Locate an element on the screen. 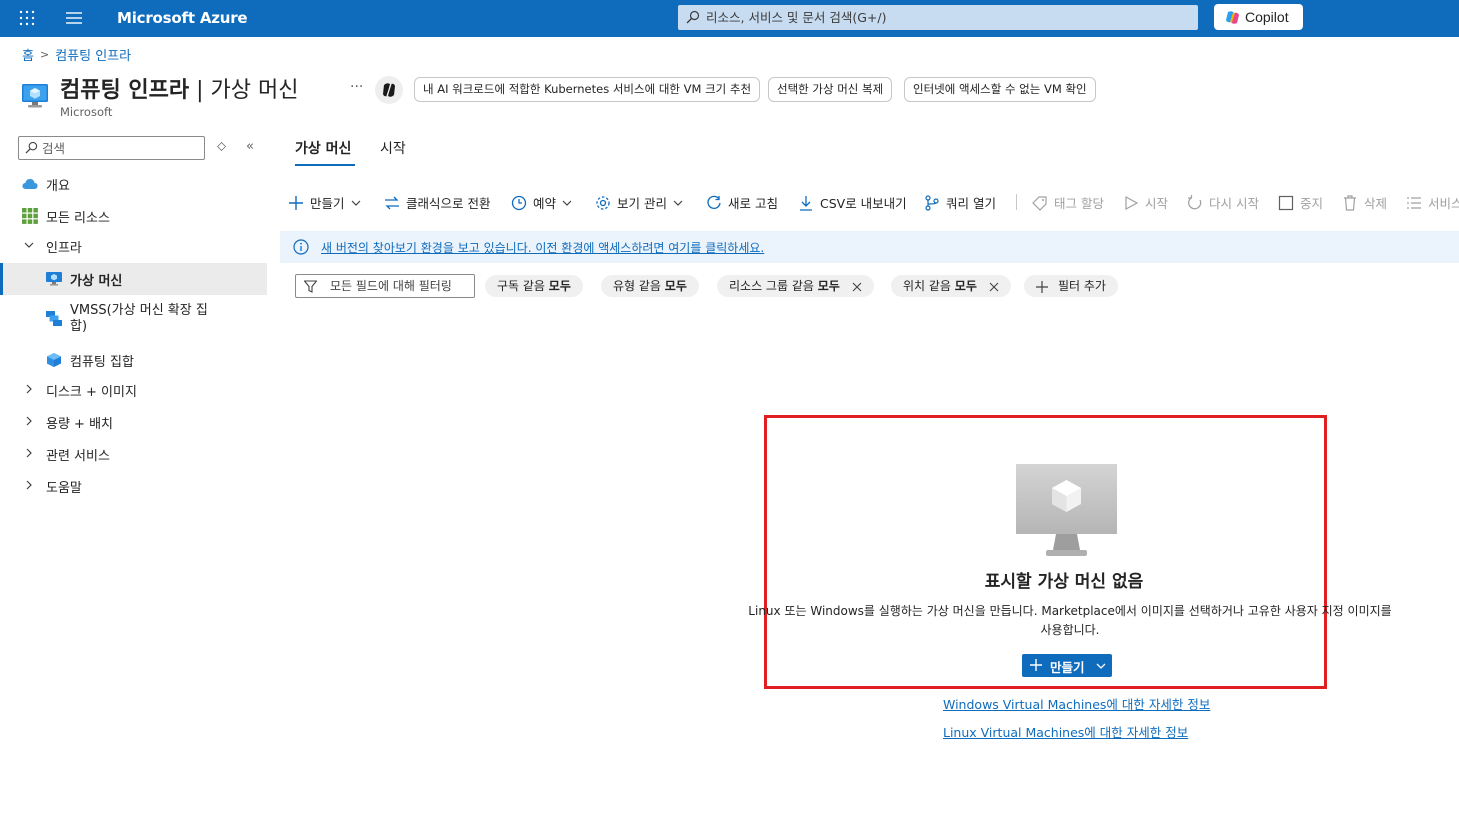 Image resolution: width=1459 pixels, height=817 pixels. delete-button: 삭제 is located at coordinates (1364, 202).